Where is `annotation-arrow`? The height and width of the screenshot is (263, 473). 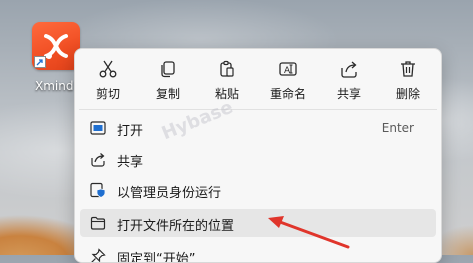
annotation-arrow is located at coordinates (309, 232).